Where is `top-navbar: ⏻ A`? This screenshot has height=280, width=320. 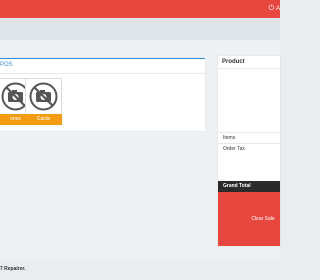 top-navbar: ⏻ A is located at coordinates (140, 9).